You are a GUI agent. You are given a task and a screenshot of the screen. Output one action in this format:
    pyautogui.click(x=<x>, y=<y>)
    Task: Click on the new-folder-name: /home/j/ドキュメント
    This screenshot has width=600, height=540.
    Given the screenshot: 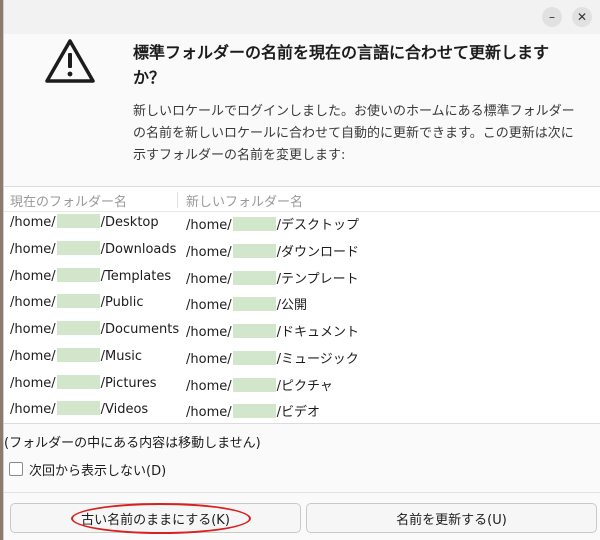 What is the action you would take?
    pyautogui.click(x=272, y=330)
    